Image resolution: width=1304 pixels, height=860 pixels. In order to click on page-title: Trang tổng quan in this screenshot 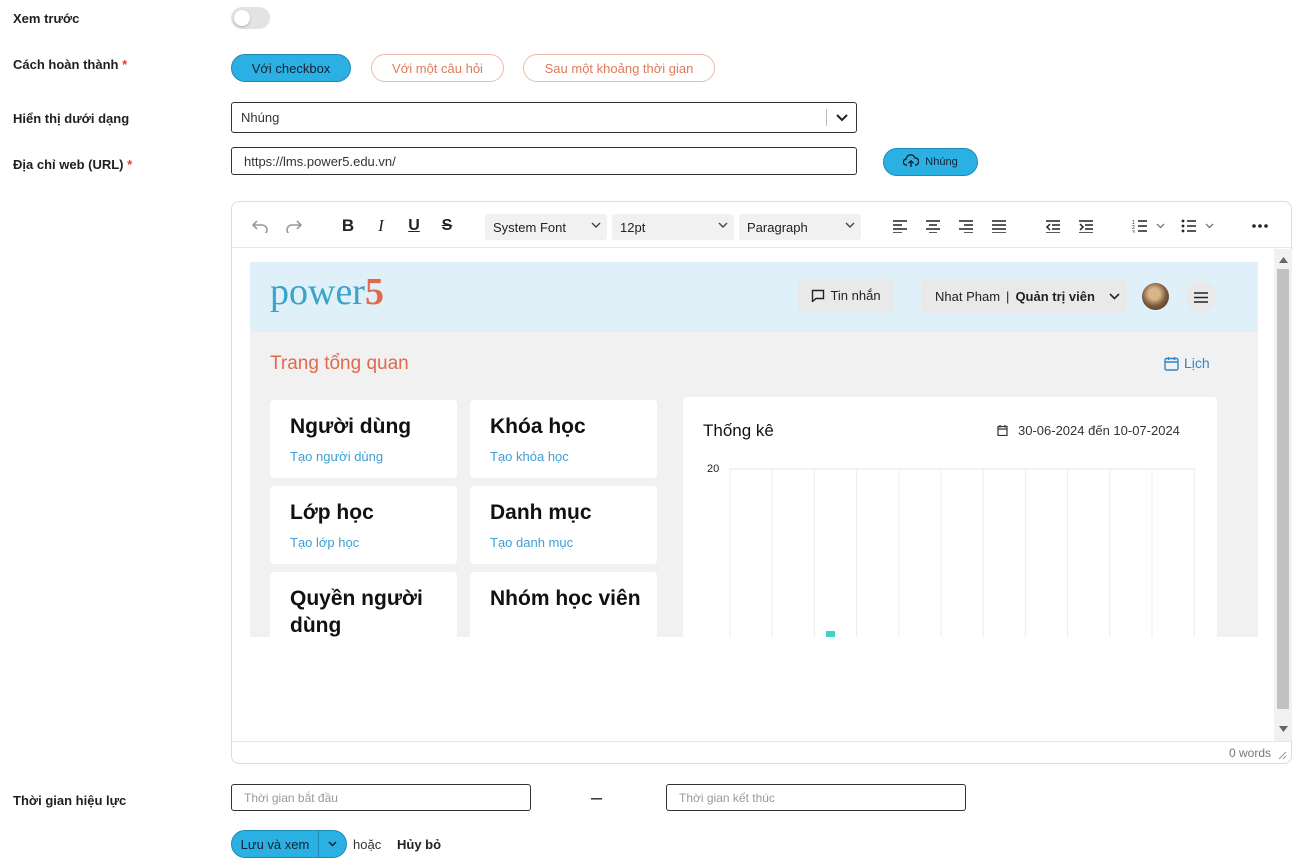, I will do `click(339, 363)`.